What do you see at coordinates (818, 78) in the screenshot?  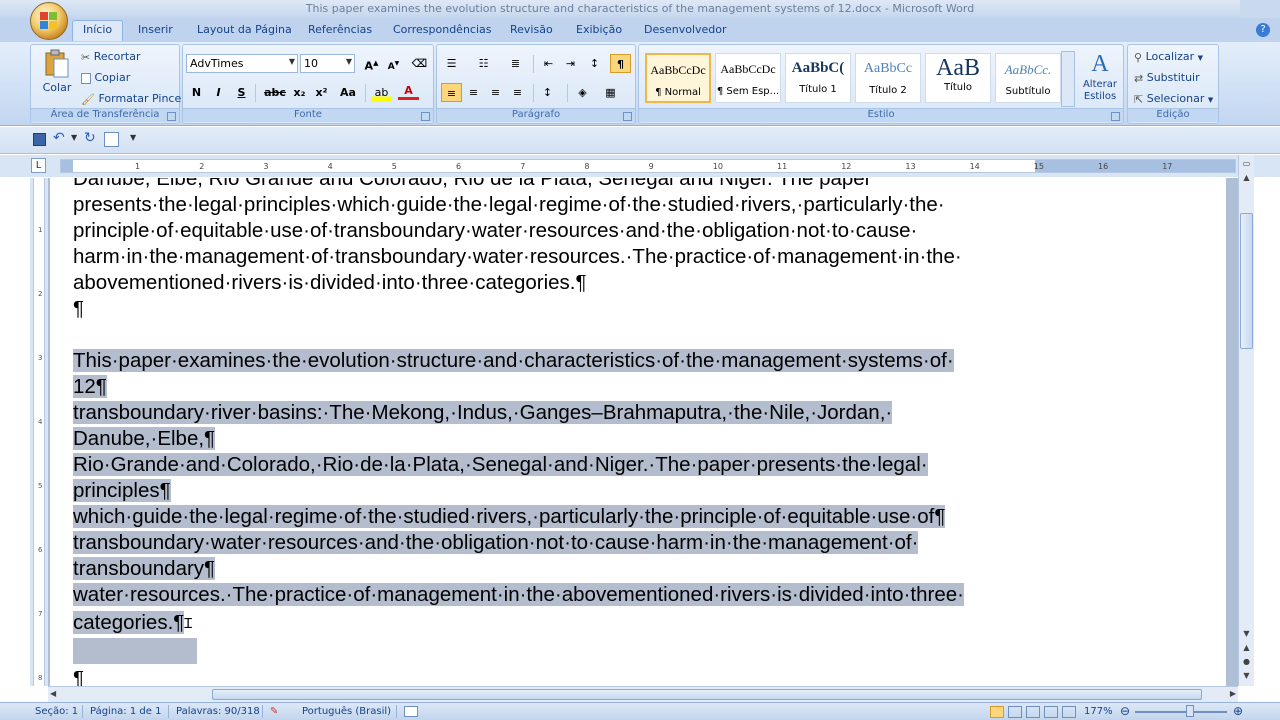 I see `style-heading-1: AaBbC( Título 1` at bounding box center [818, 78].